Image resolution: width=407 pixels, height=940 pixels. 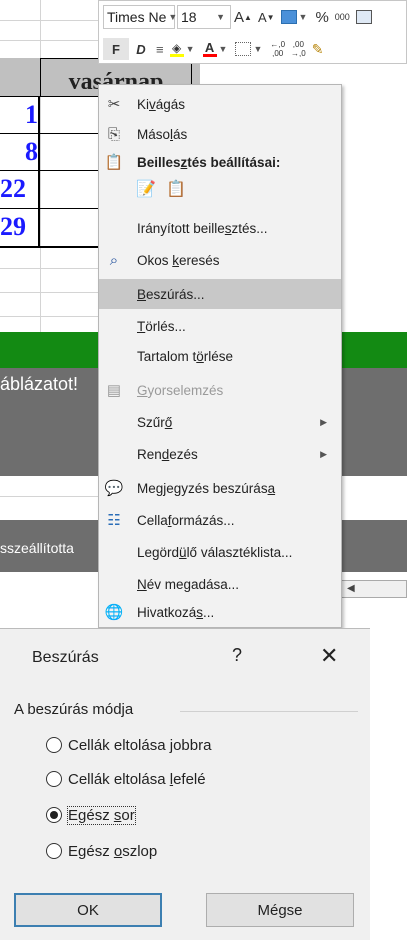 What do you see at coordinates (252, 32) in the screenshot?
I see `mini-toolbar: Times Ne ▼ 18 ▼ A ▲ A ▼ ▼ % 000 F D ≡ ◈ ▼` at bounding box center [252, 32].